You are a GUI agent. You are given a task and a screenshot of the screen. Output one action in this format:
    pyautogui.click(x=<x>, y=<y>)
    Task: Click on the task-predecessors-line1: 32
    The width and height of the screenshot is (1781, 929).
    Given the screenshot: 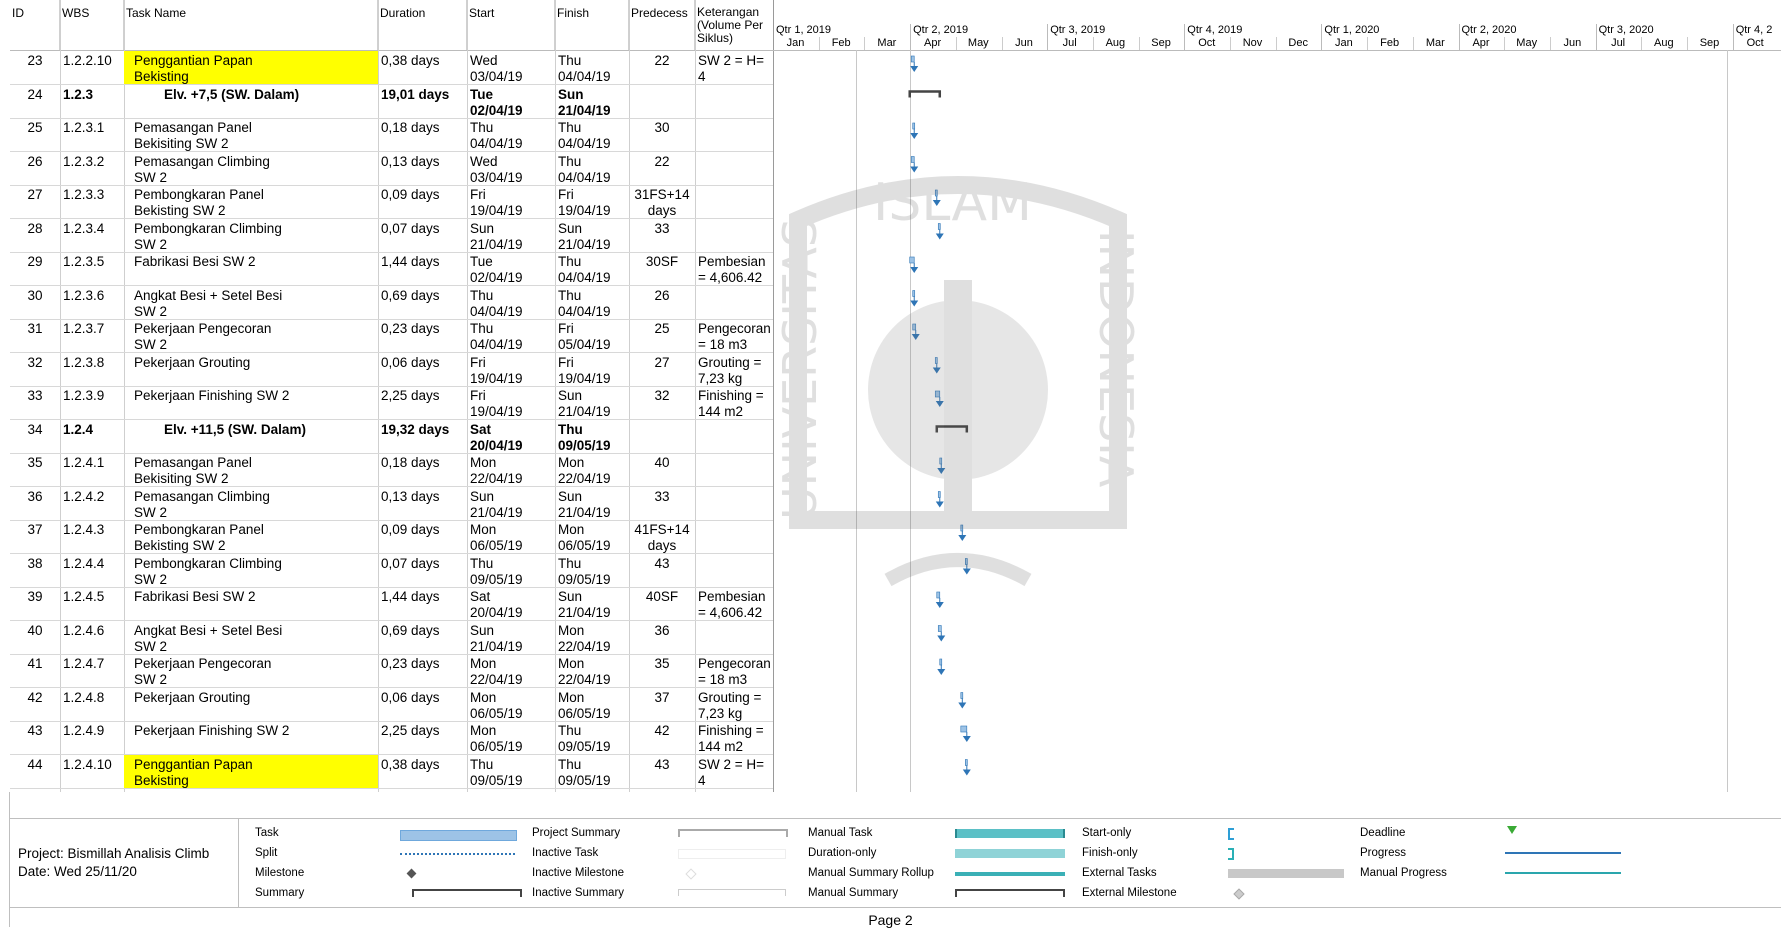 What is the action you would take?
    pyautogui.click(x=662, y=395)
    